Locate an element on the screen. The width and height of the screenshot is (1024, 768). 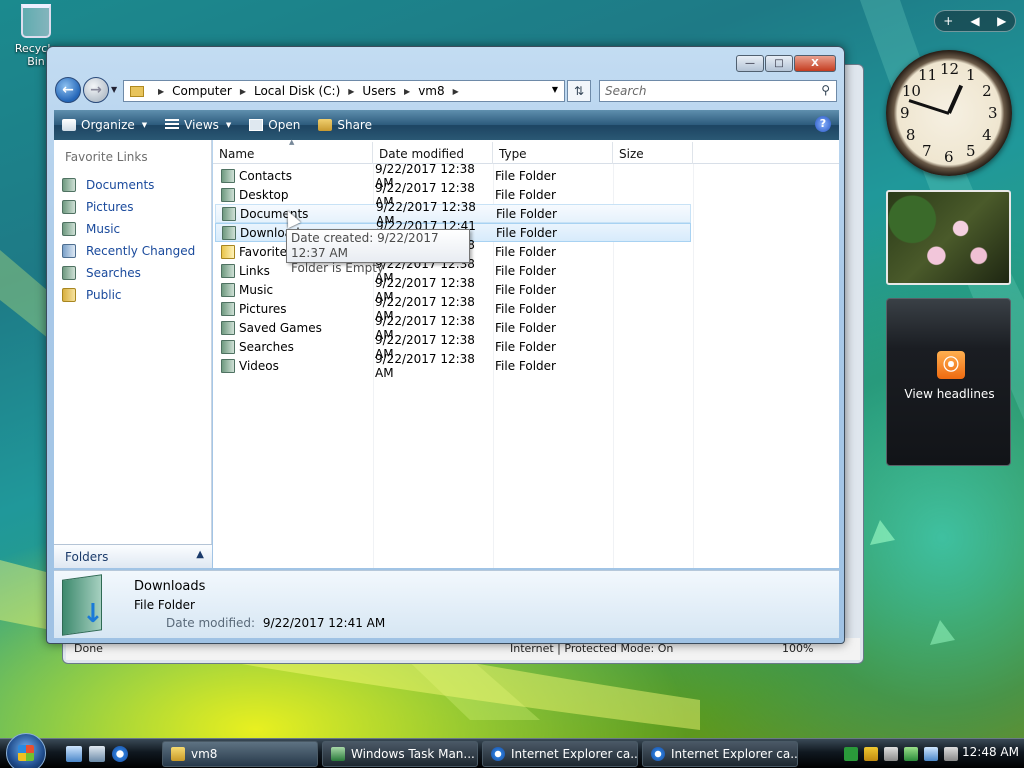
system-clock: 12:48 AM is located at coordinates (990, 752).